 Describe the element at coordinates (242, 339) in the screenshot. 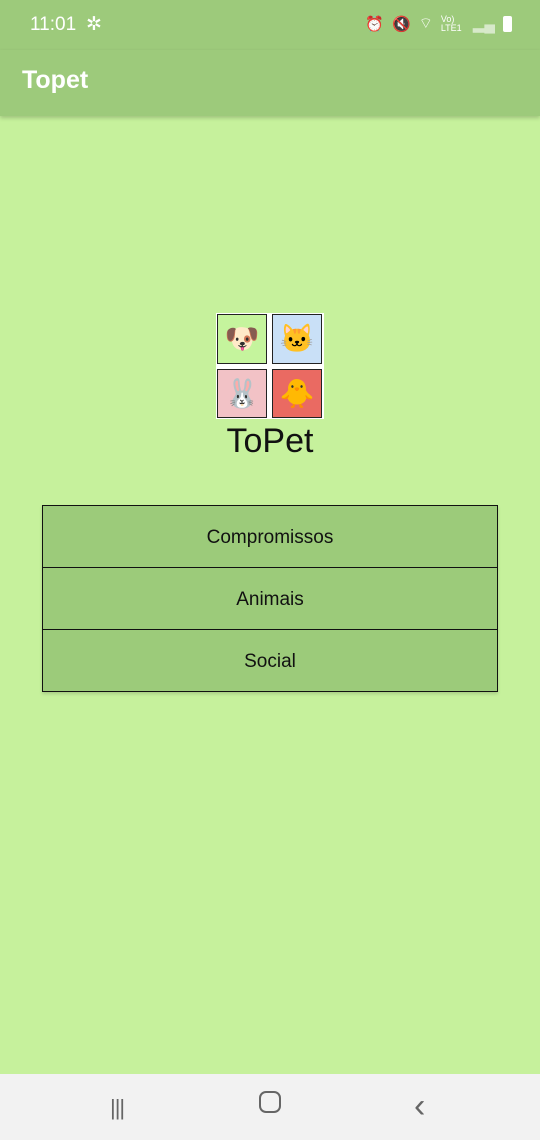

I see `dog-icon: 🐶` at that location.